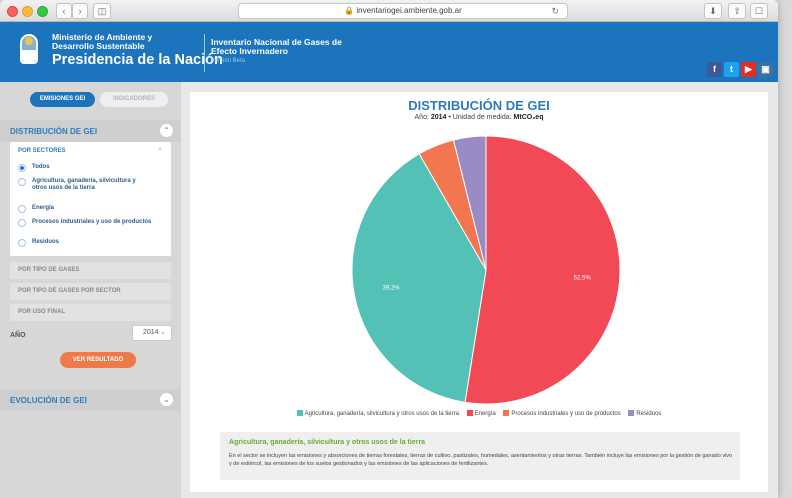  Describe the element at coordinates (12, 11) in the screenshot. I see `close-window-button` at that location.